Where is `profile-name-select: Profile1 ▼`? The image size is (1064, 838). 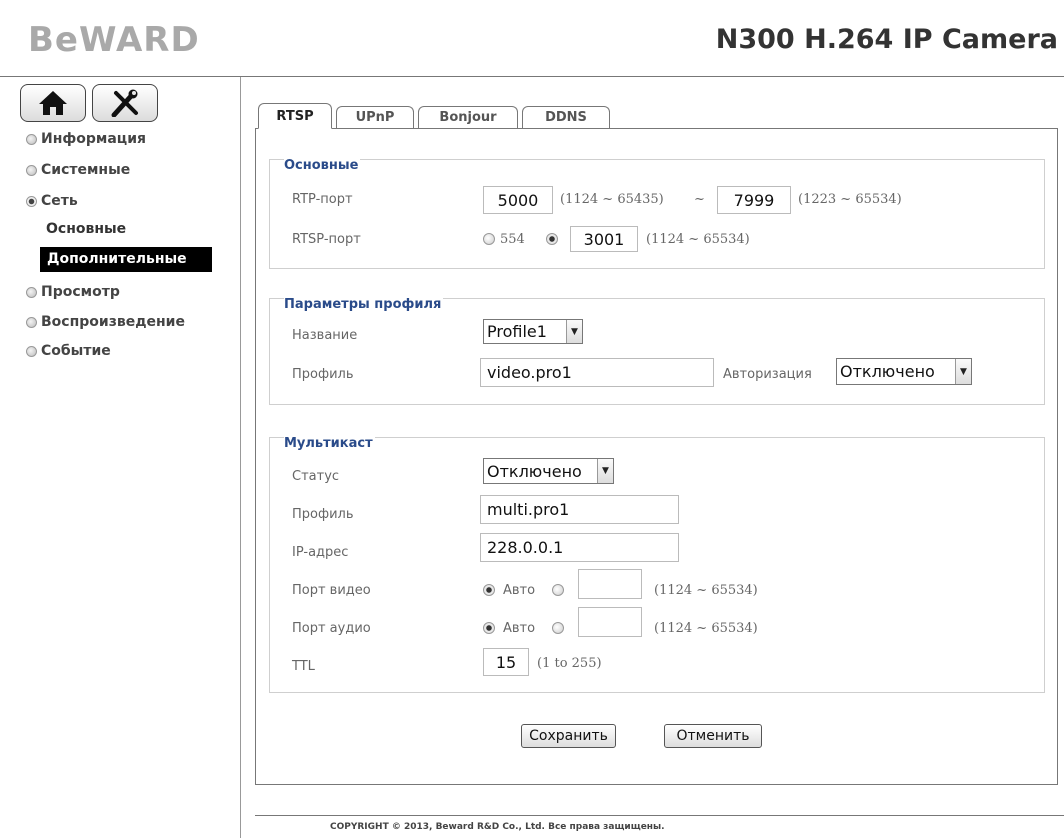 profile-name-select: Profile1 ▼ is located at coordinates (533, 331).